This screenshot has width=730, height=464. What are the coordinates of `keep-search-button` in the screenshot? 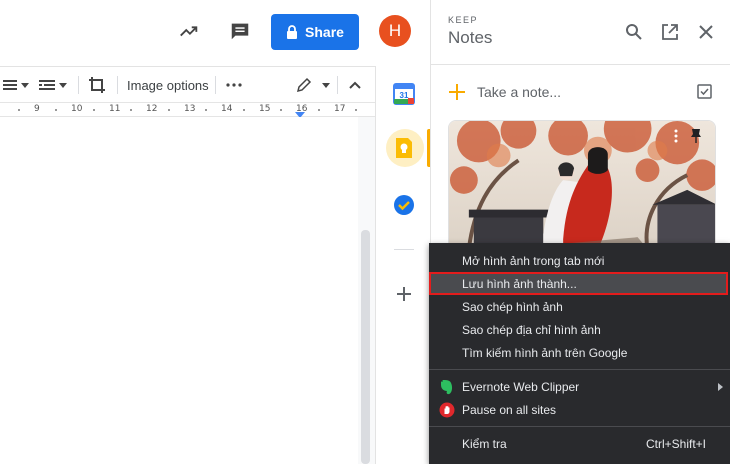 It's located at (634, 32).